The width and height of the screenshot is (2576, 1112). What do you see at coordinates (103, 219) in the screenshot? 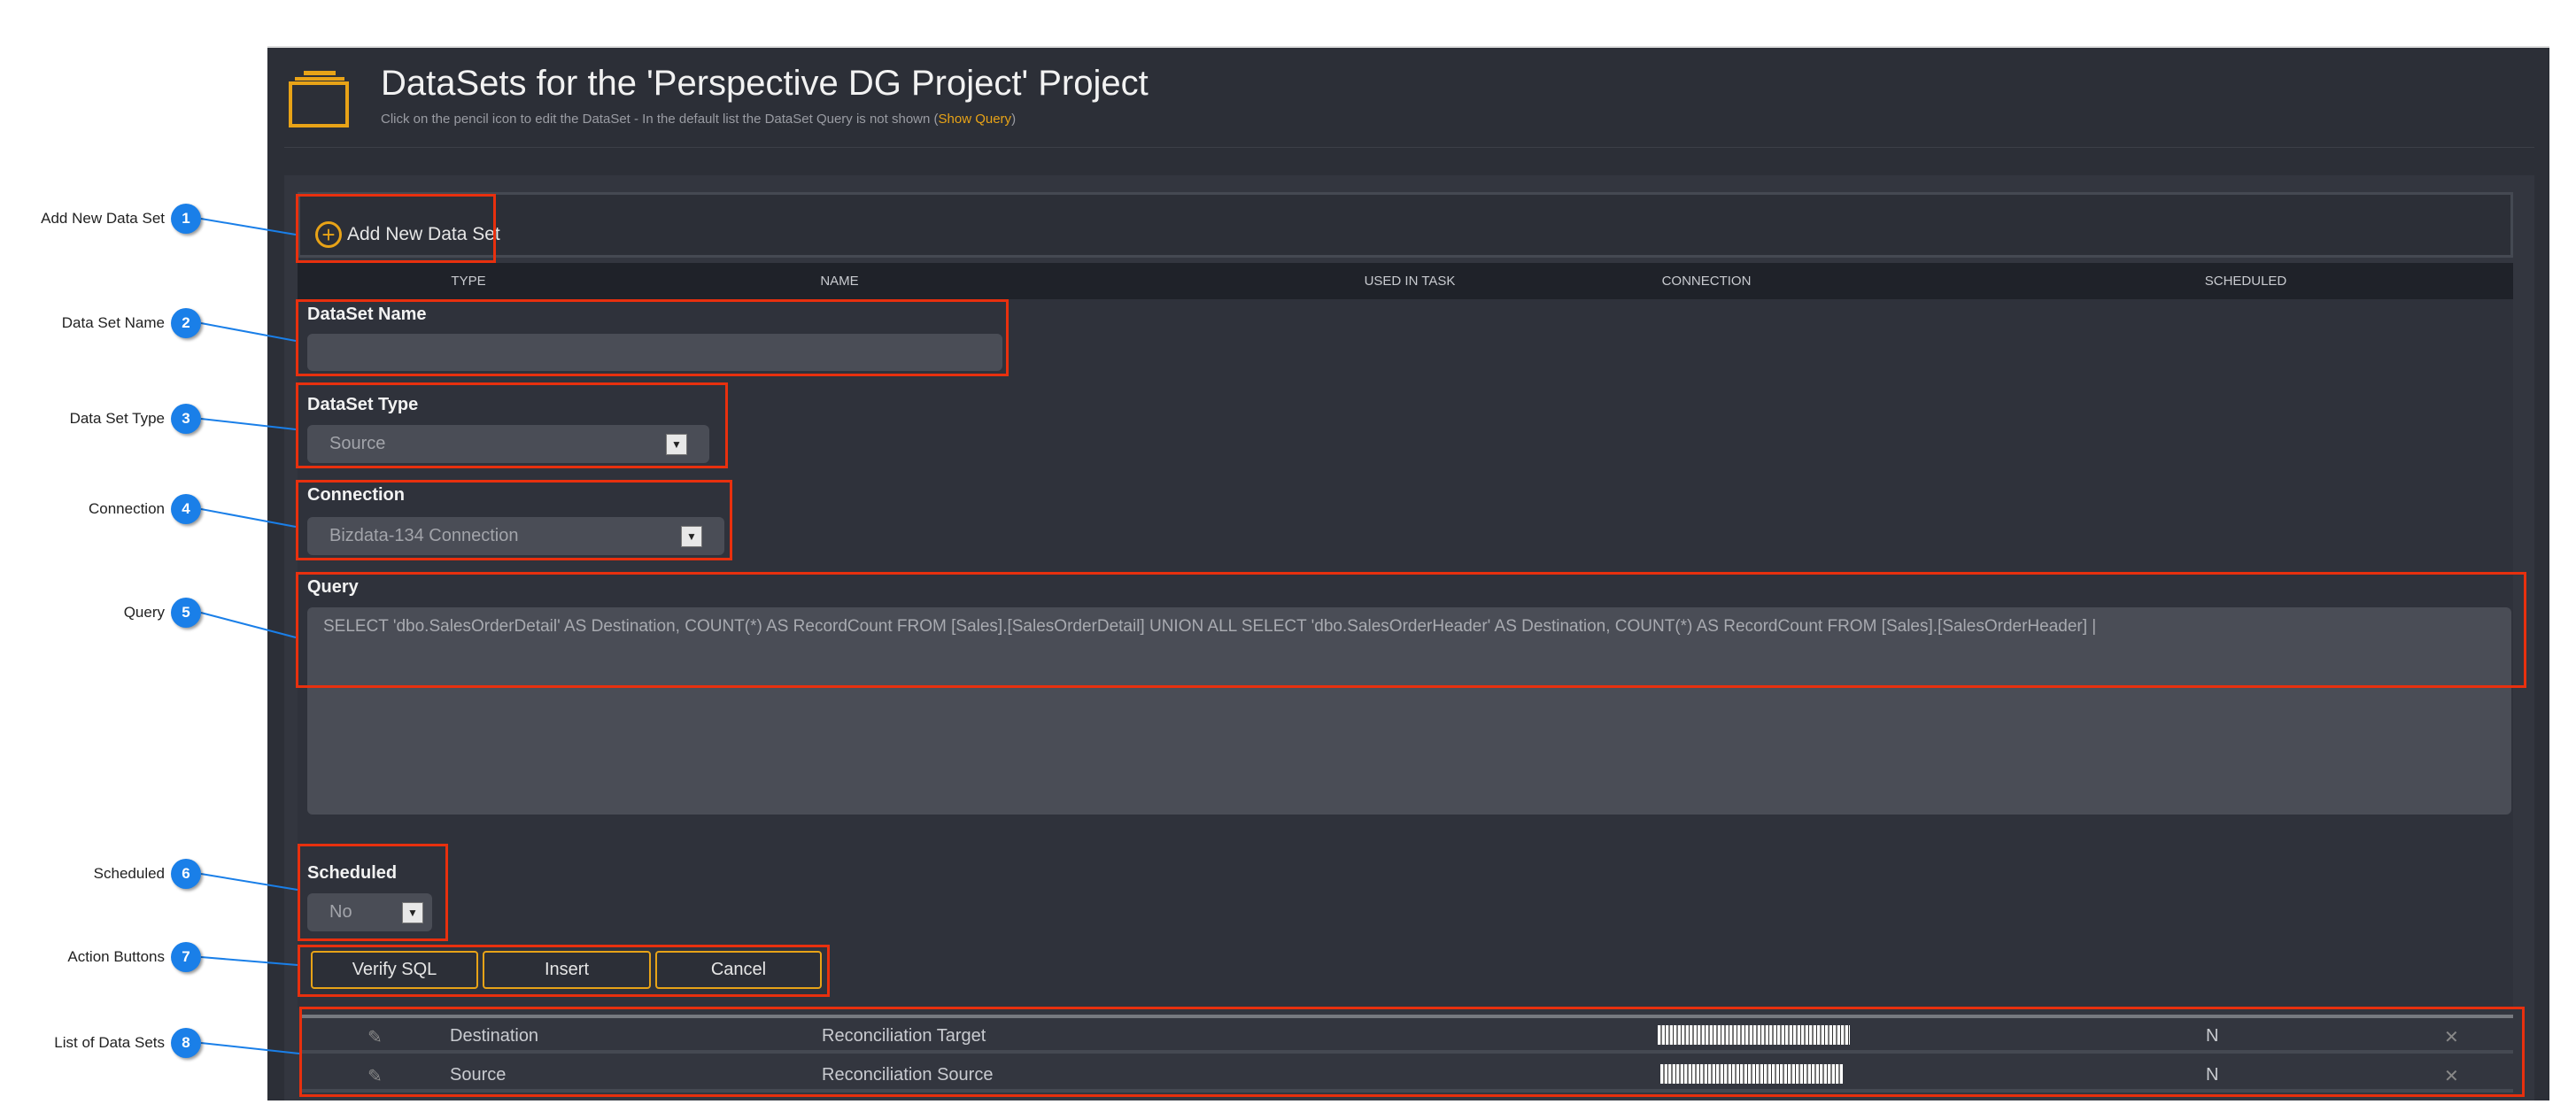
I see `callout-label: Add New Data Set` at bounding box center [103, 219].